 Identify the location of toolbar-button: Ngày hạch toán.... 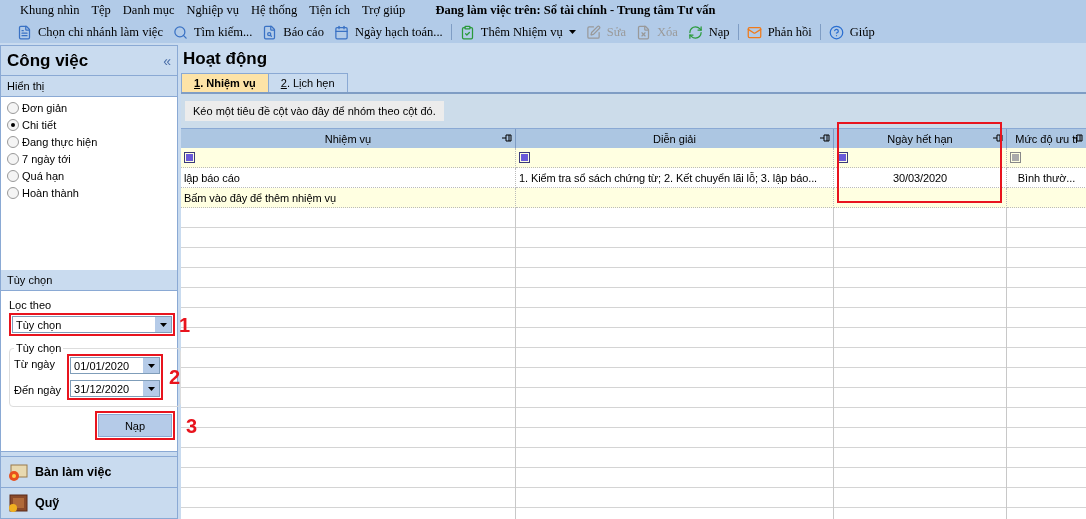
(388, 32).